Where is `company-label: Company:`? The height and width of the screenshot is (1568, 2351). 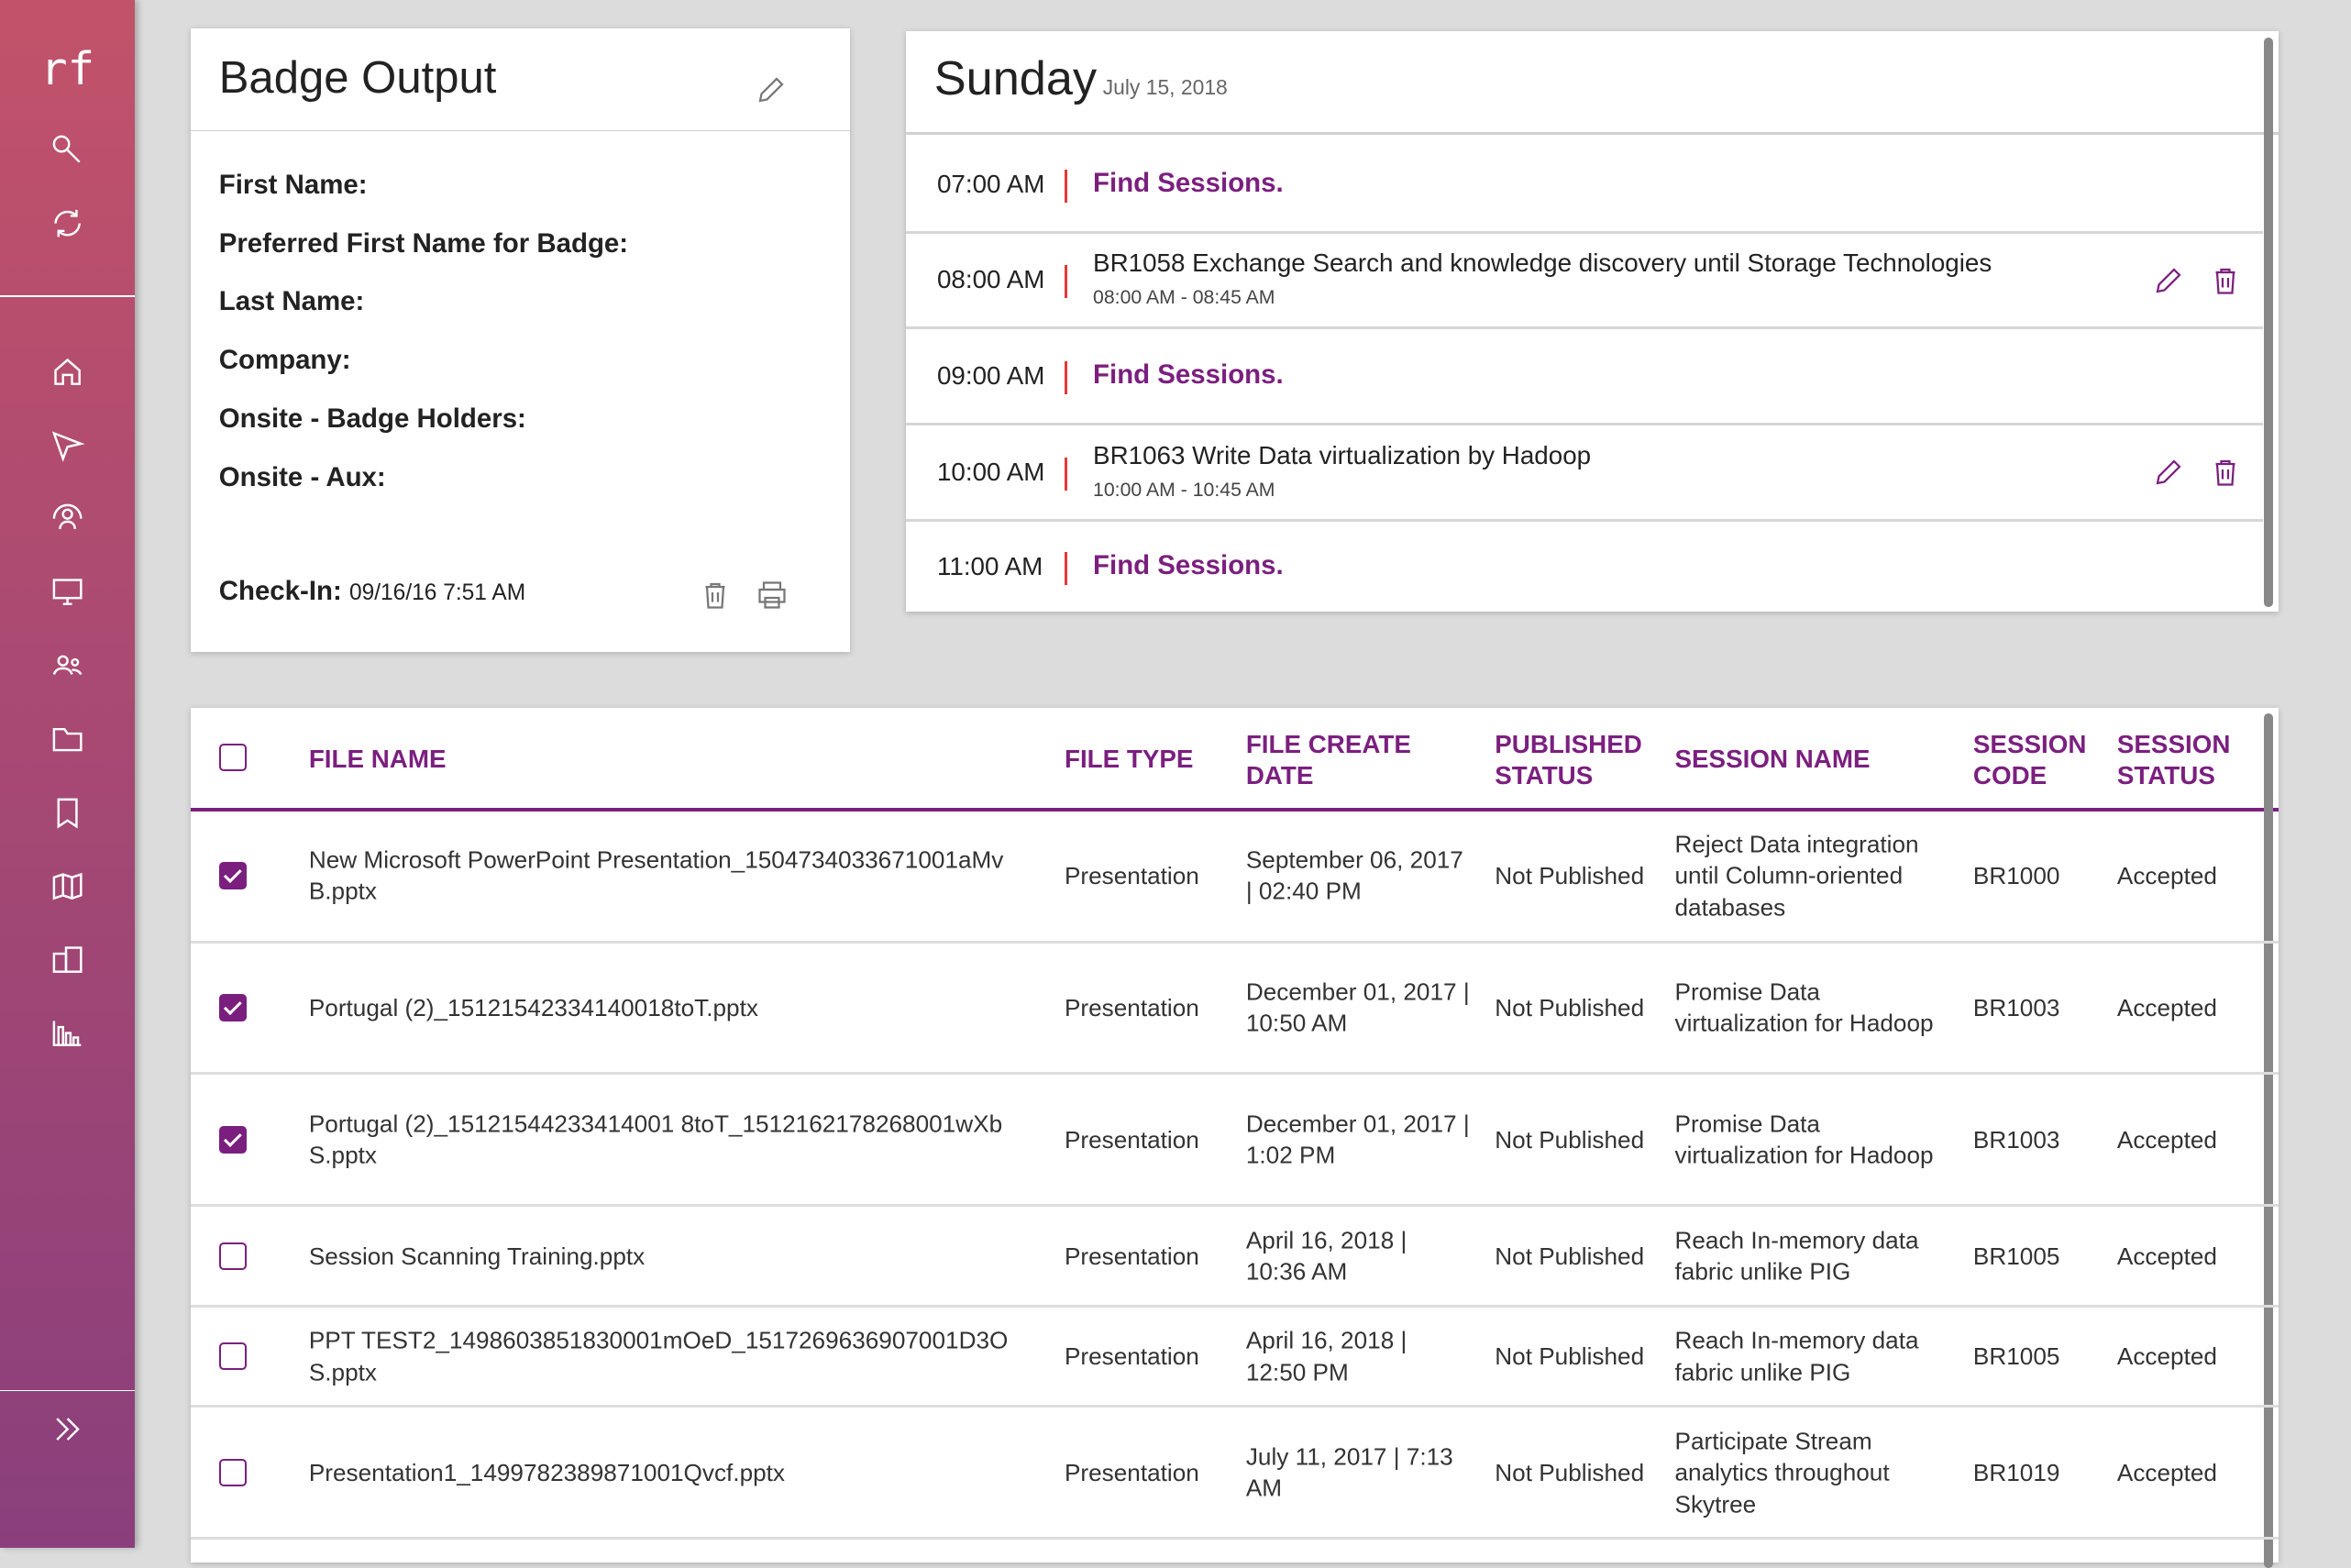
company-label: Company: is located at coordinates (284, 361).